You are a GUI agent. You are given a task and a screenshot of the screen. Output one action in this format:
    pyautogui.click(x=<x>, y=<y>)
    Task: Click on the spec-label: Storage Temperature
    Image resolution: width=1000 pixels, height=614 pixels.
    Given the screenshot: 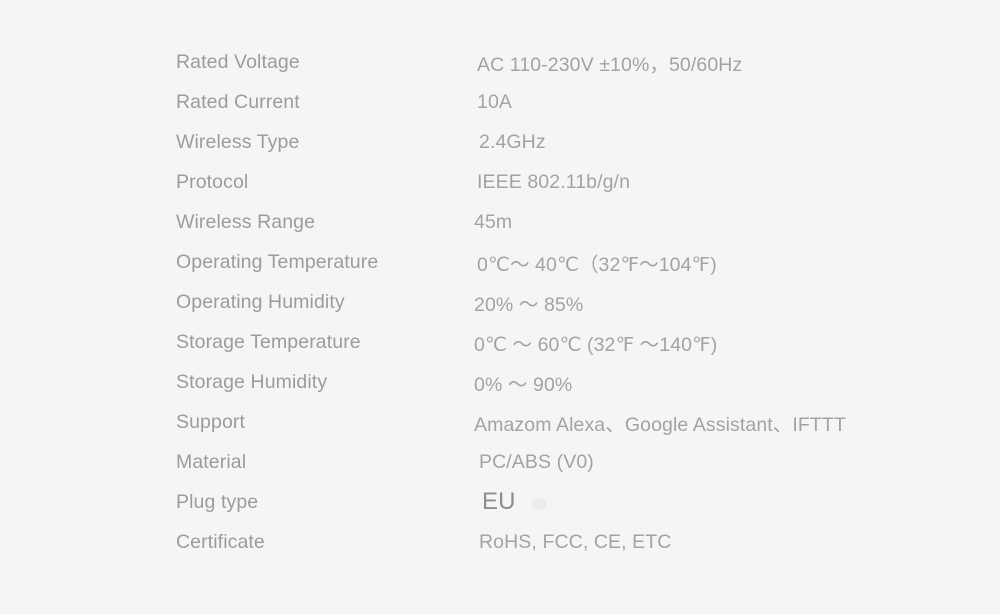 What is the action you would take?
    pyautogui.click(x=268, y=341)
    